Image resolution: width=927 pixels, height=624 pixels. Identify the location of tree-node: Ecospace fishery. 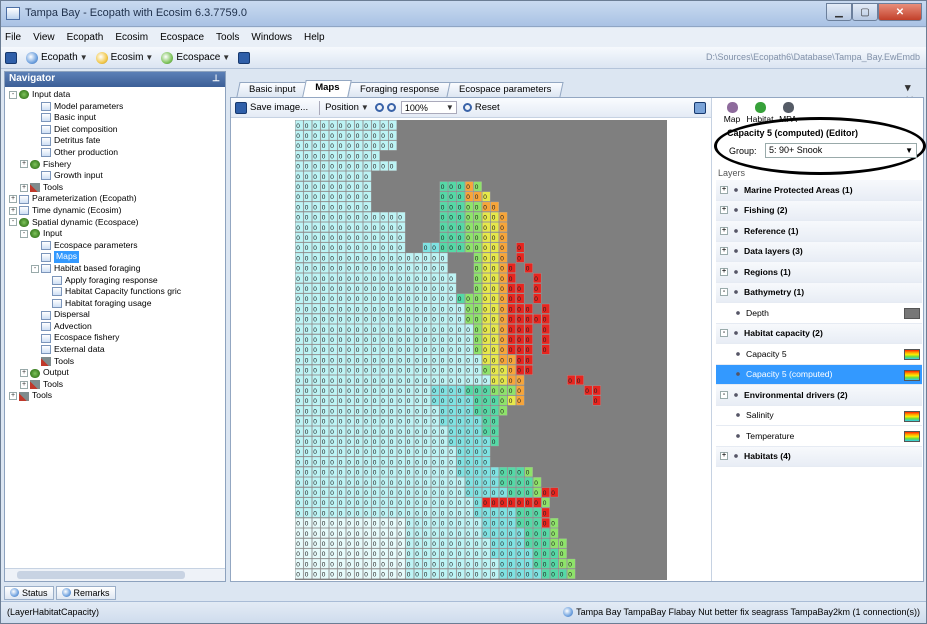
(114, 338).